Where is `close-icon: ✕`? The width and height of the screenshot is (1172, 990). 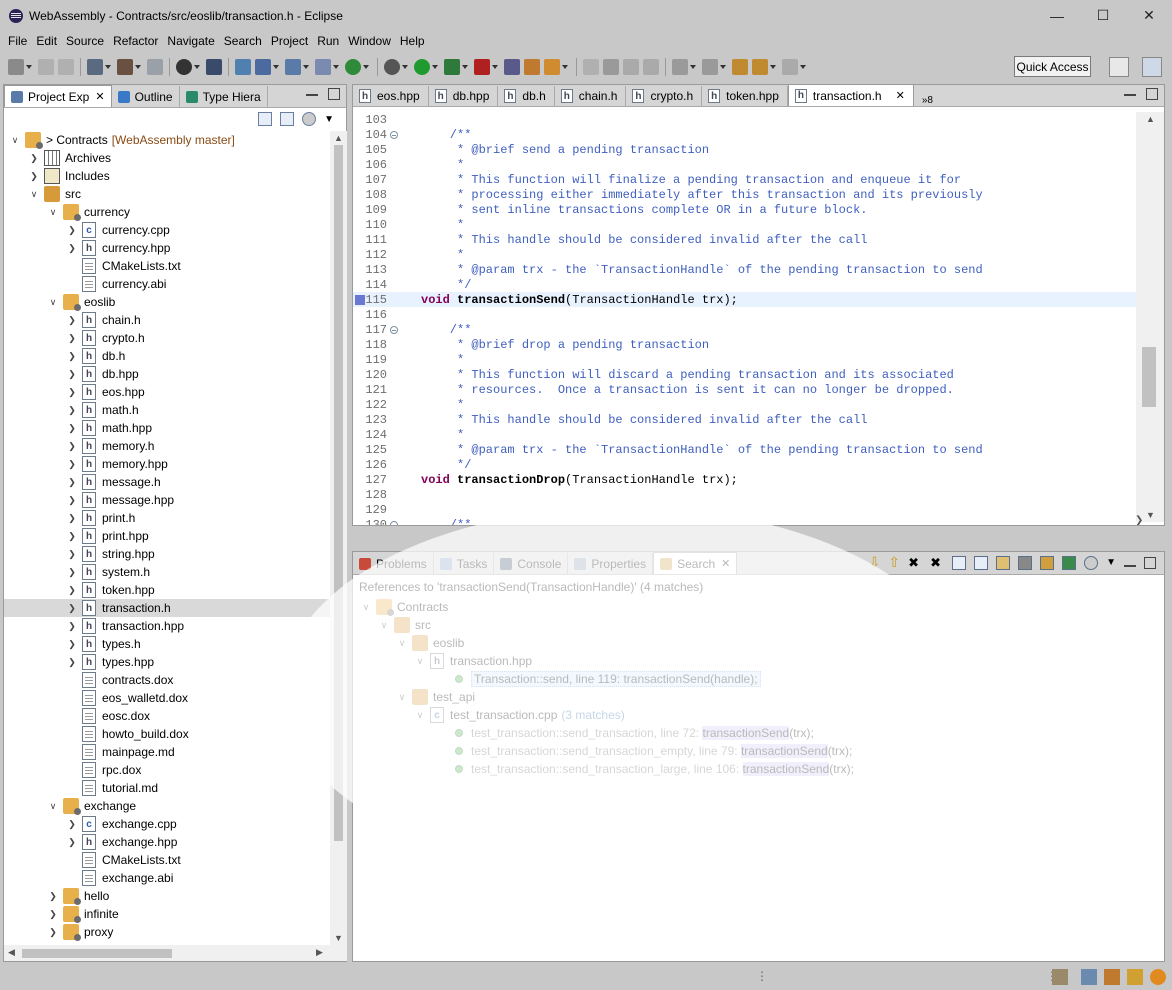
close-icon: ✕ is located at coordinates (725, 563).